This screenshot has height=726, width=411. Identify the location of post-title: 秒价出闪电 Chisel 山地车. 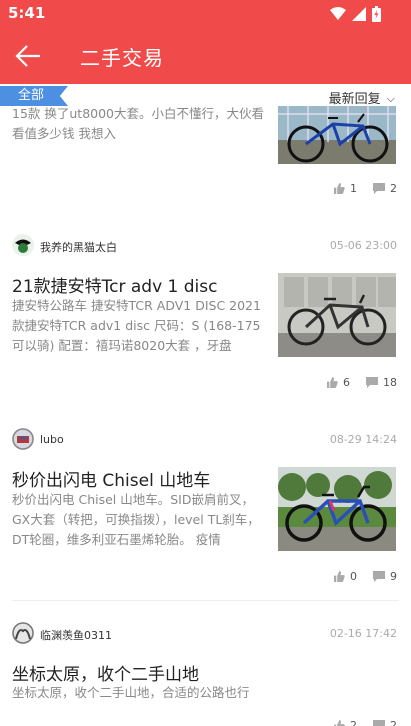
(142, 478).